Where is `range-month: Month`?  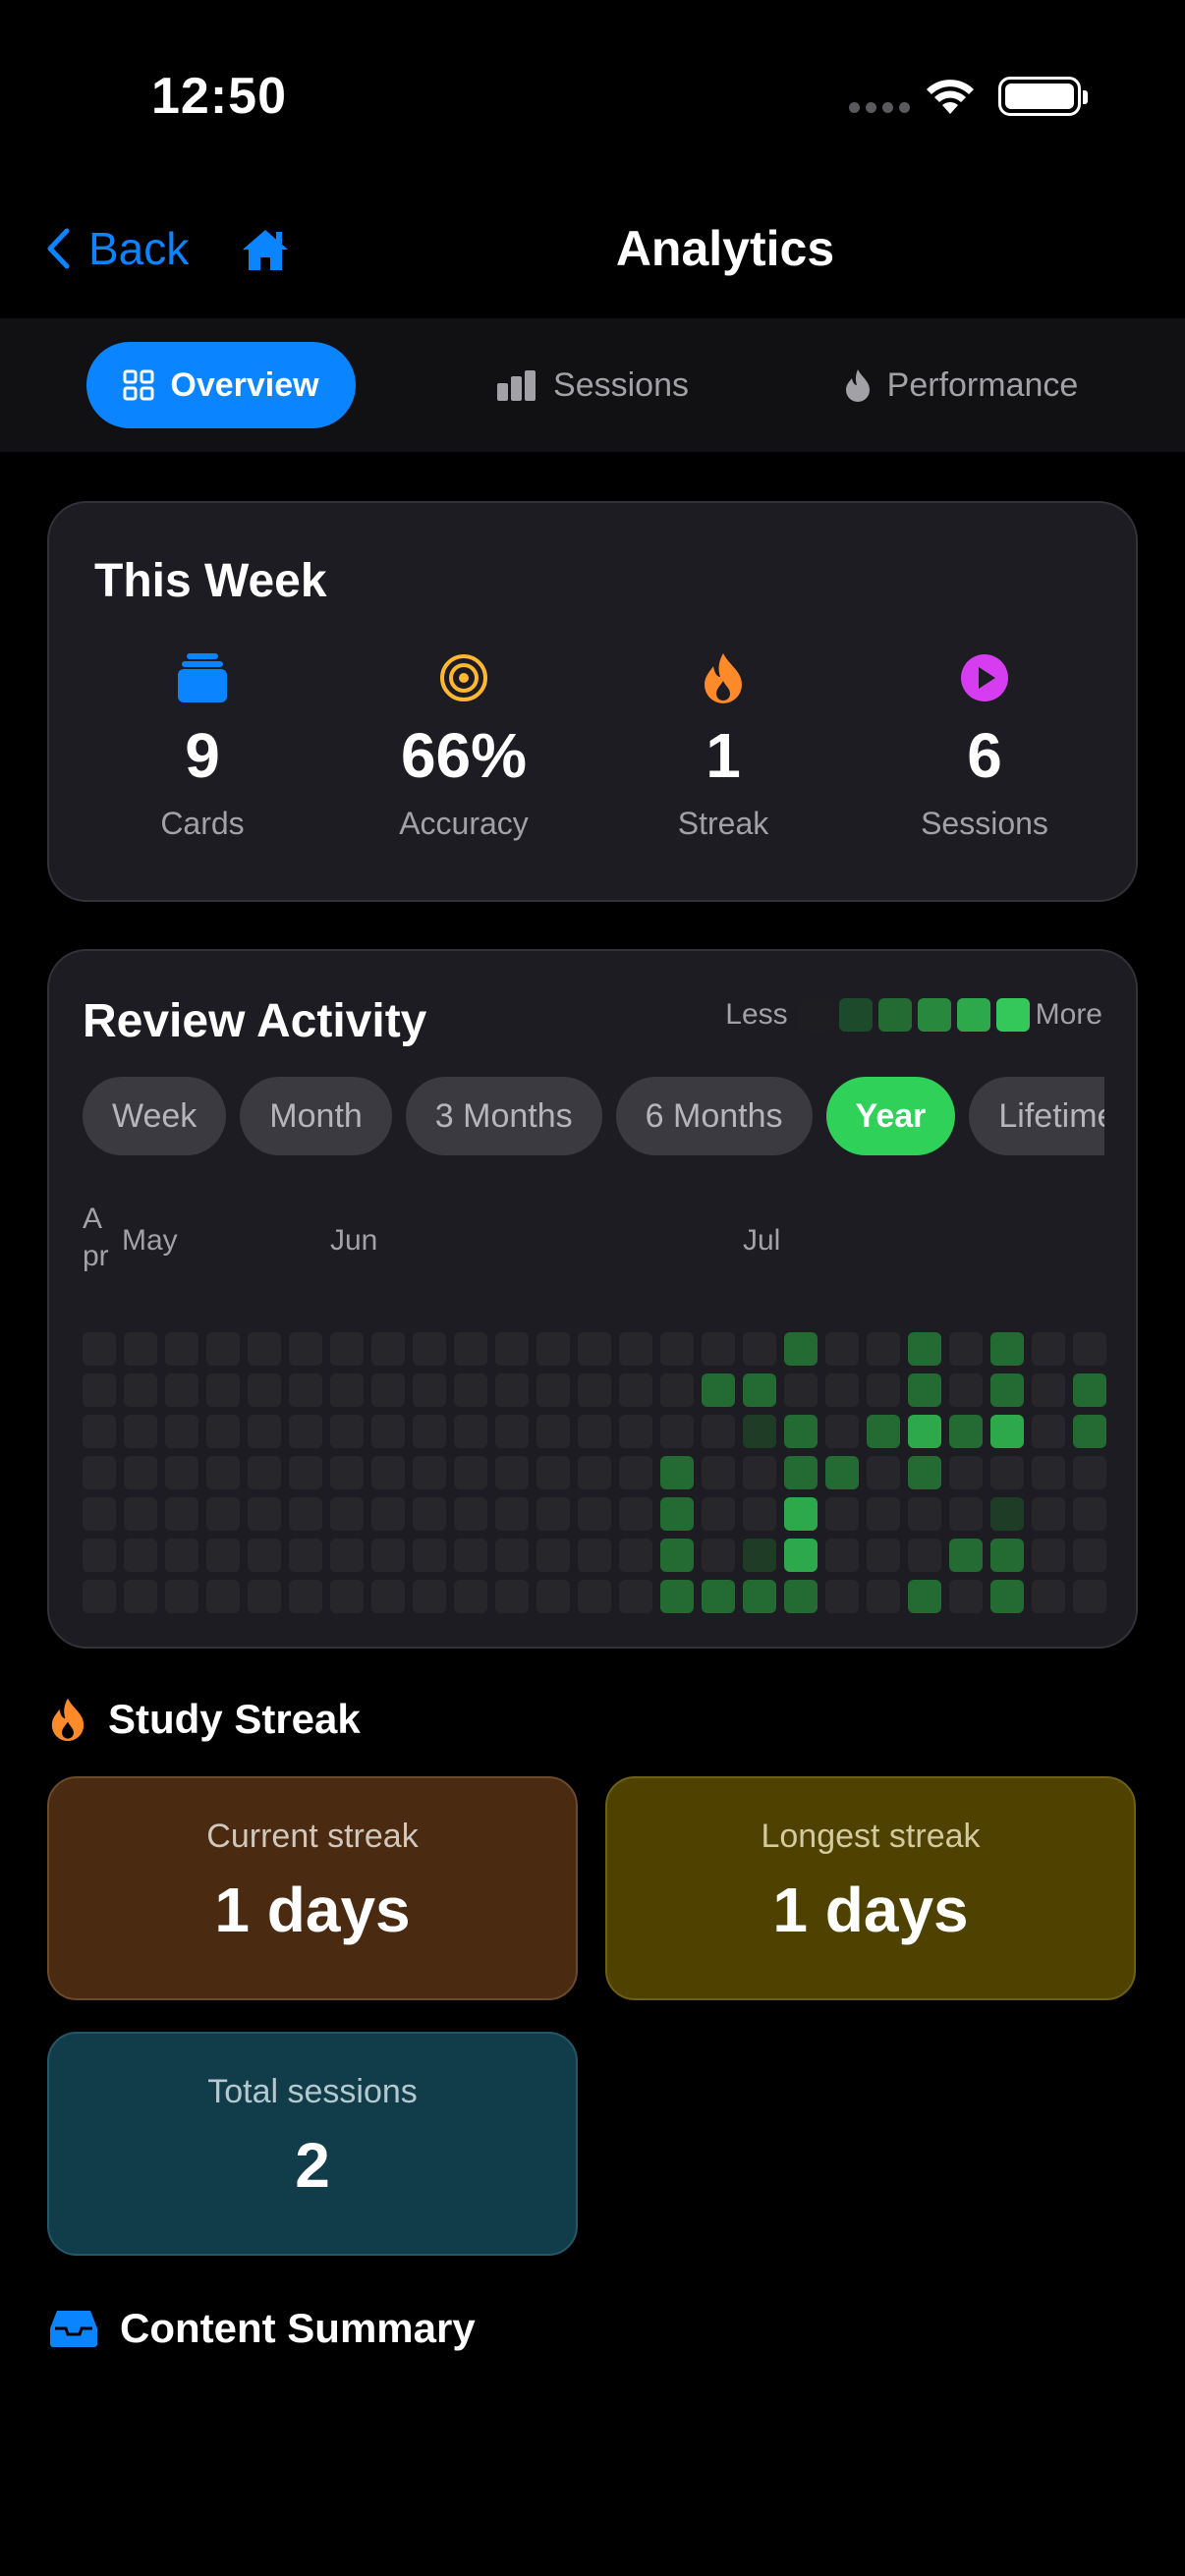
range-month: Month is located at coordinates (316, 1116).